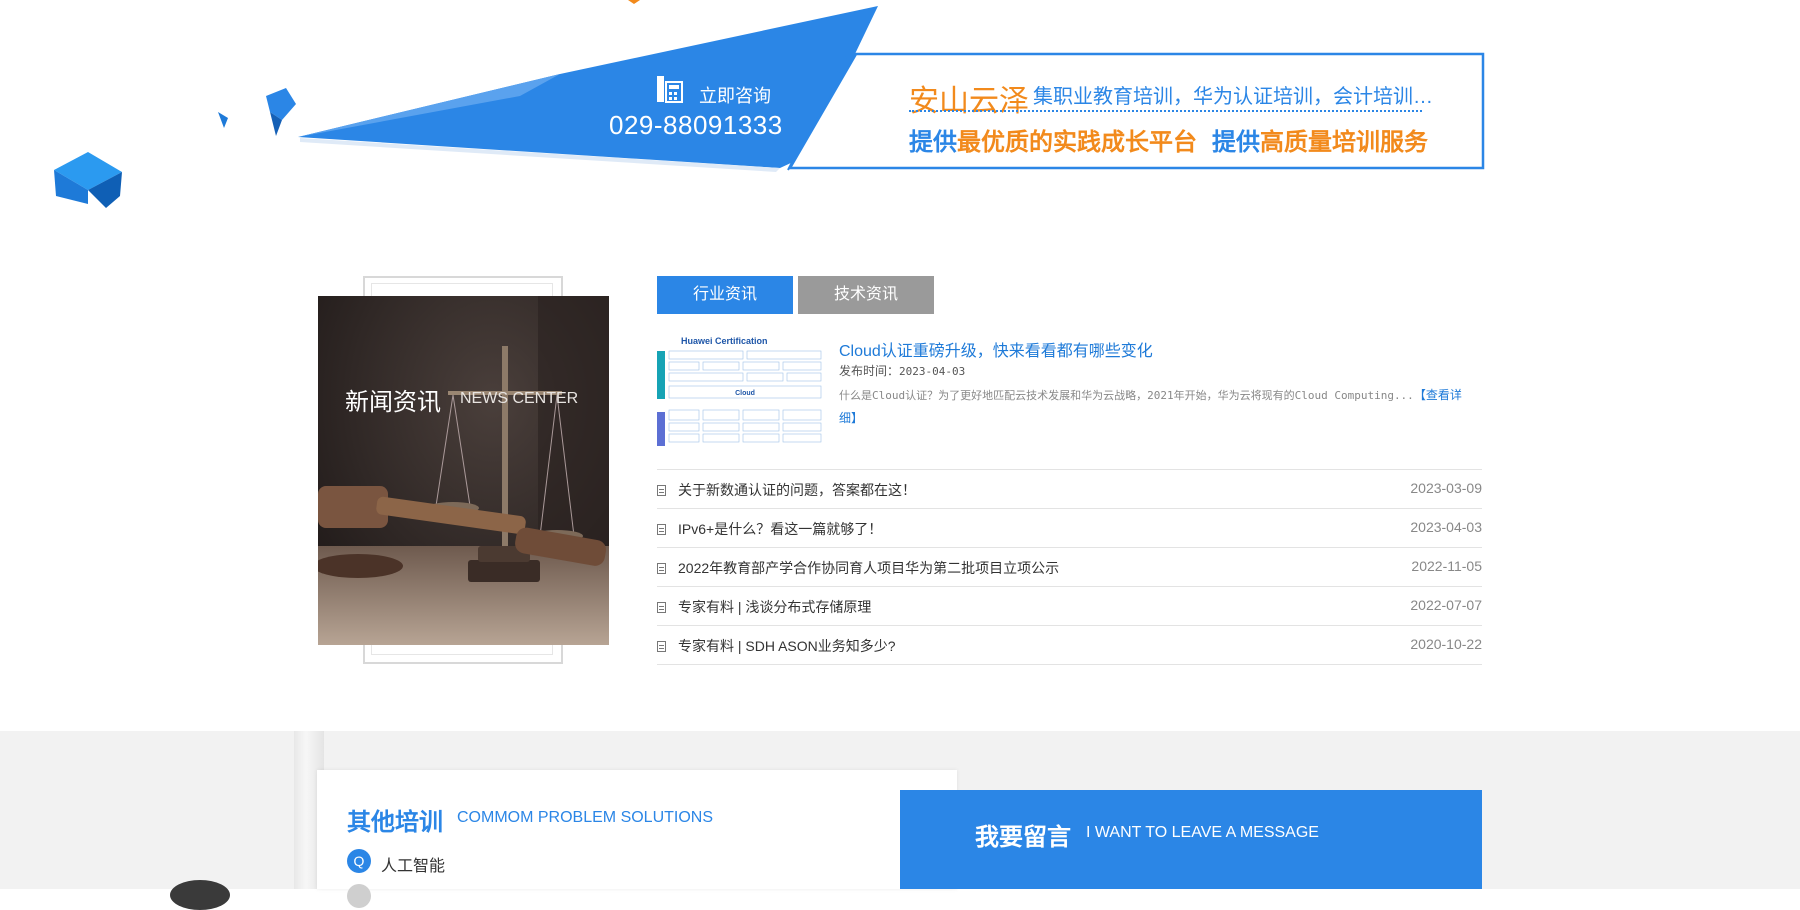 The width and height of the screenshot is (1800, 910). I want to click on list-item-title: 专家有料 | SDH ASON业务知多少?, so click(787, 646).